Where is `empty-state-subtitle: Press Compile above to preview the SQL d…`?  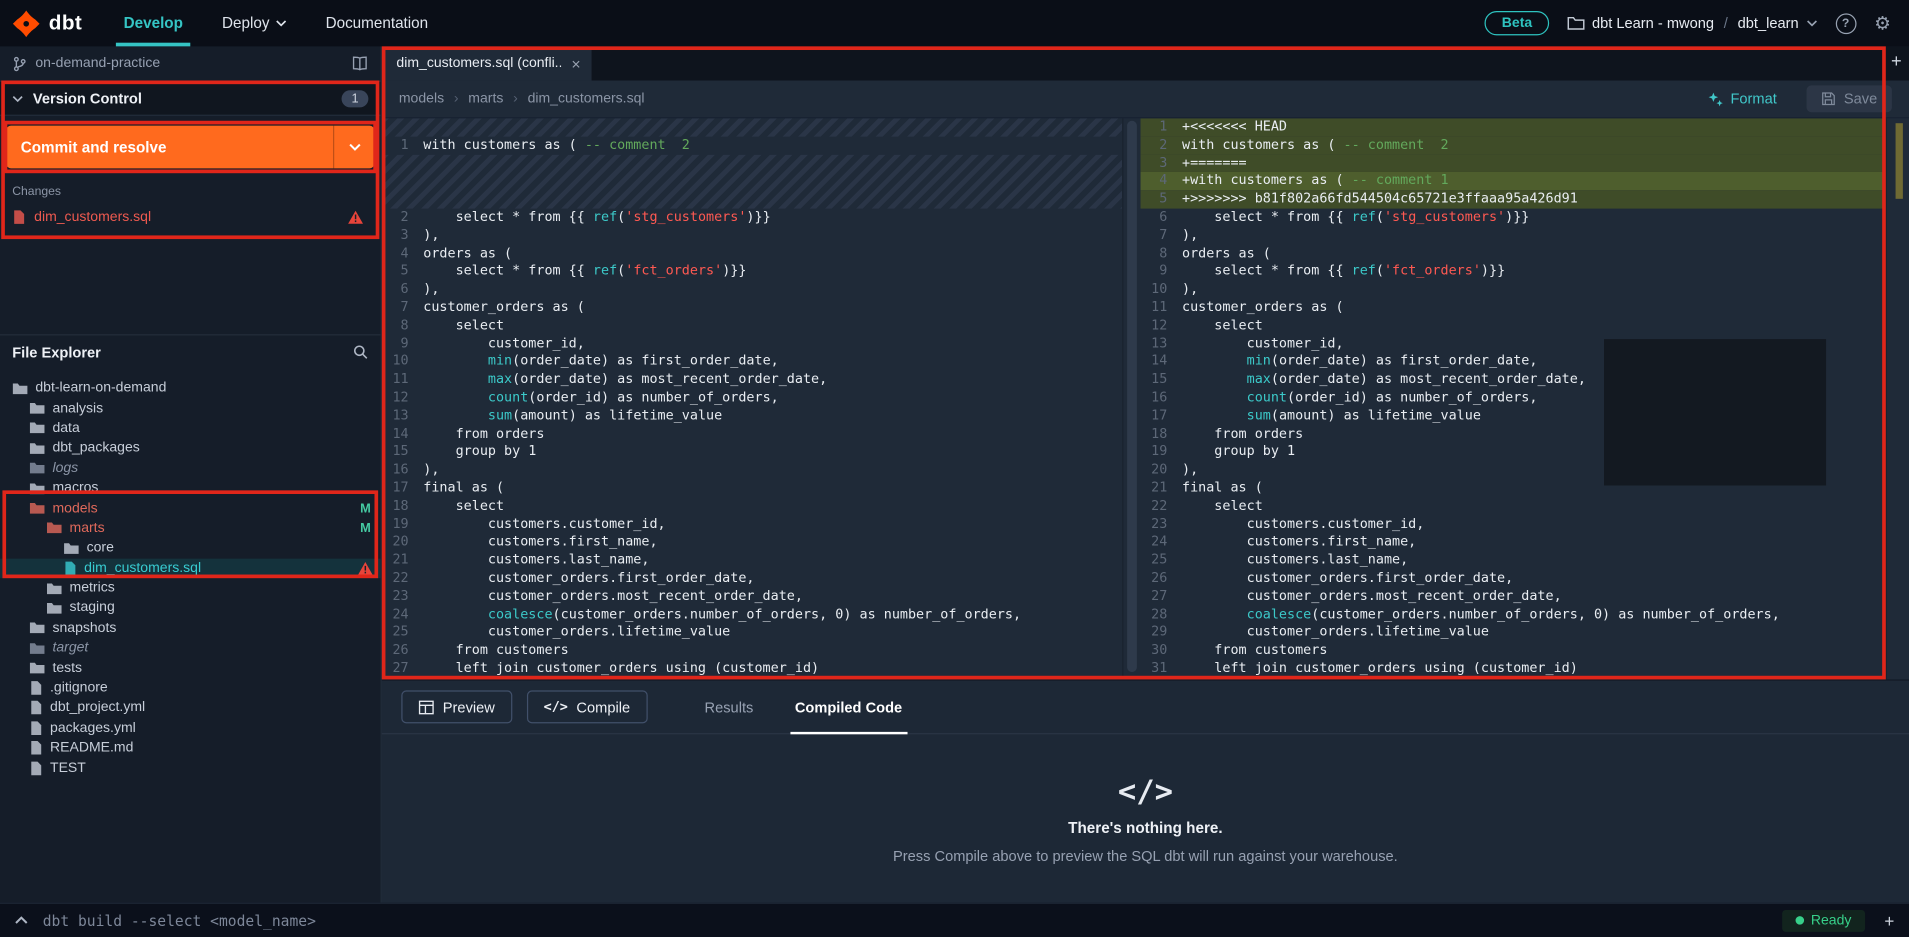 empty-state-subtitle: Press Compile above to preview the SQL d… is located at coordinates (1145, 856).